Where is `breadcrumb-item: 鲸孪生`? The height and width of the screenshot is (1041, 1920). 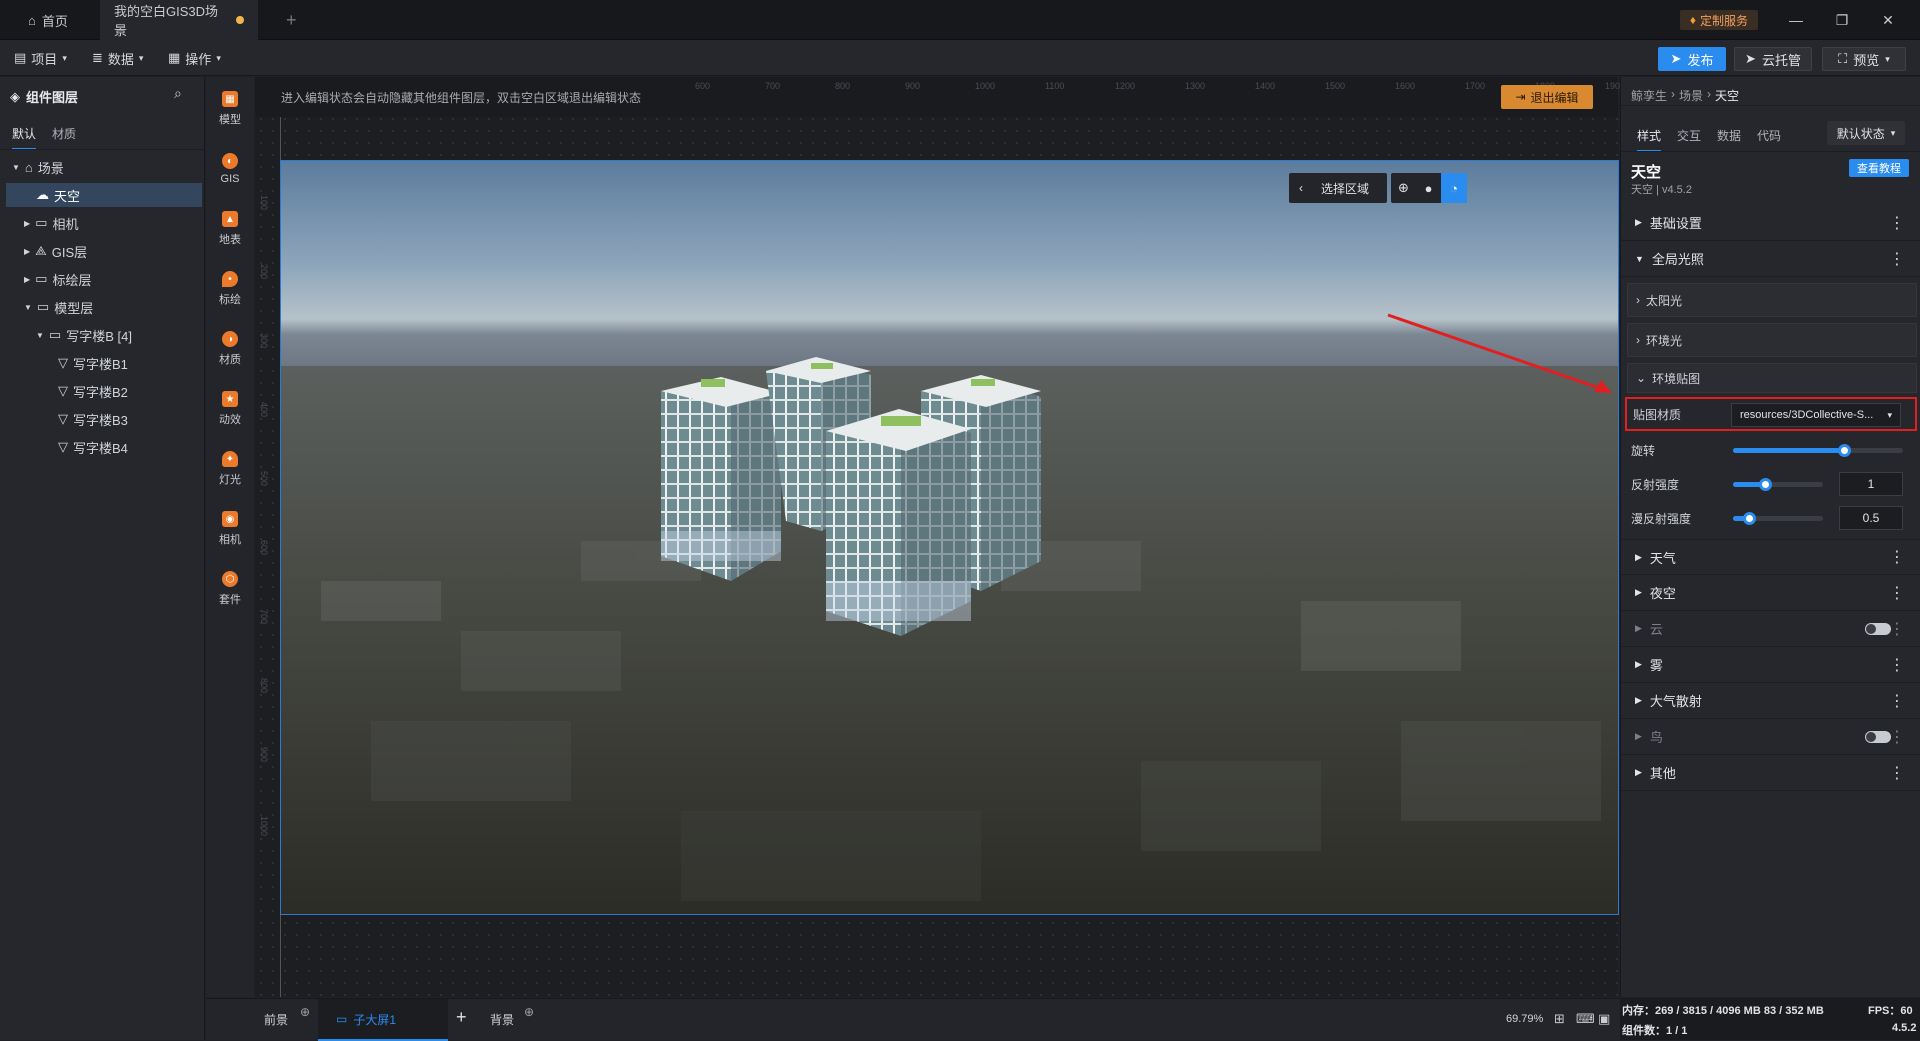
breadcrumb-item: 鲸孪生 is located at coordinates (1649, 95).